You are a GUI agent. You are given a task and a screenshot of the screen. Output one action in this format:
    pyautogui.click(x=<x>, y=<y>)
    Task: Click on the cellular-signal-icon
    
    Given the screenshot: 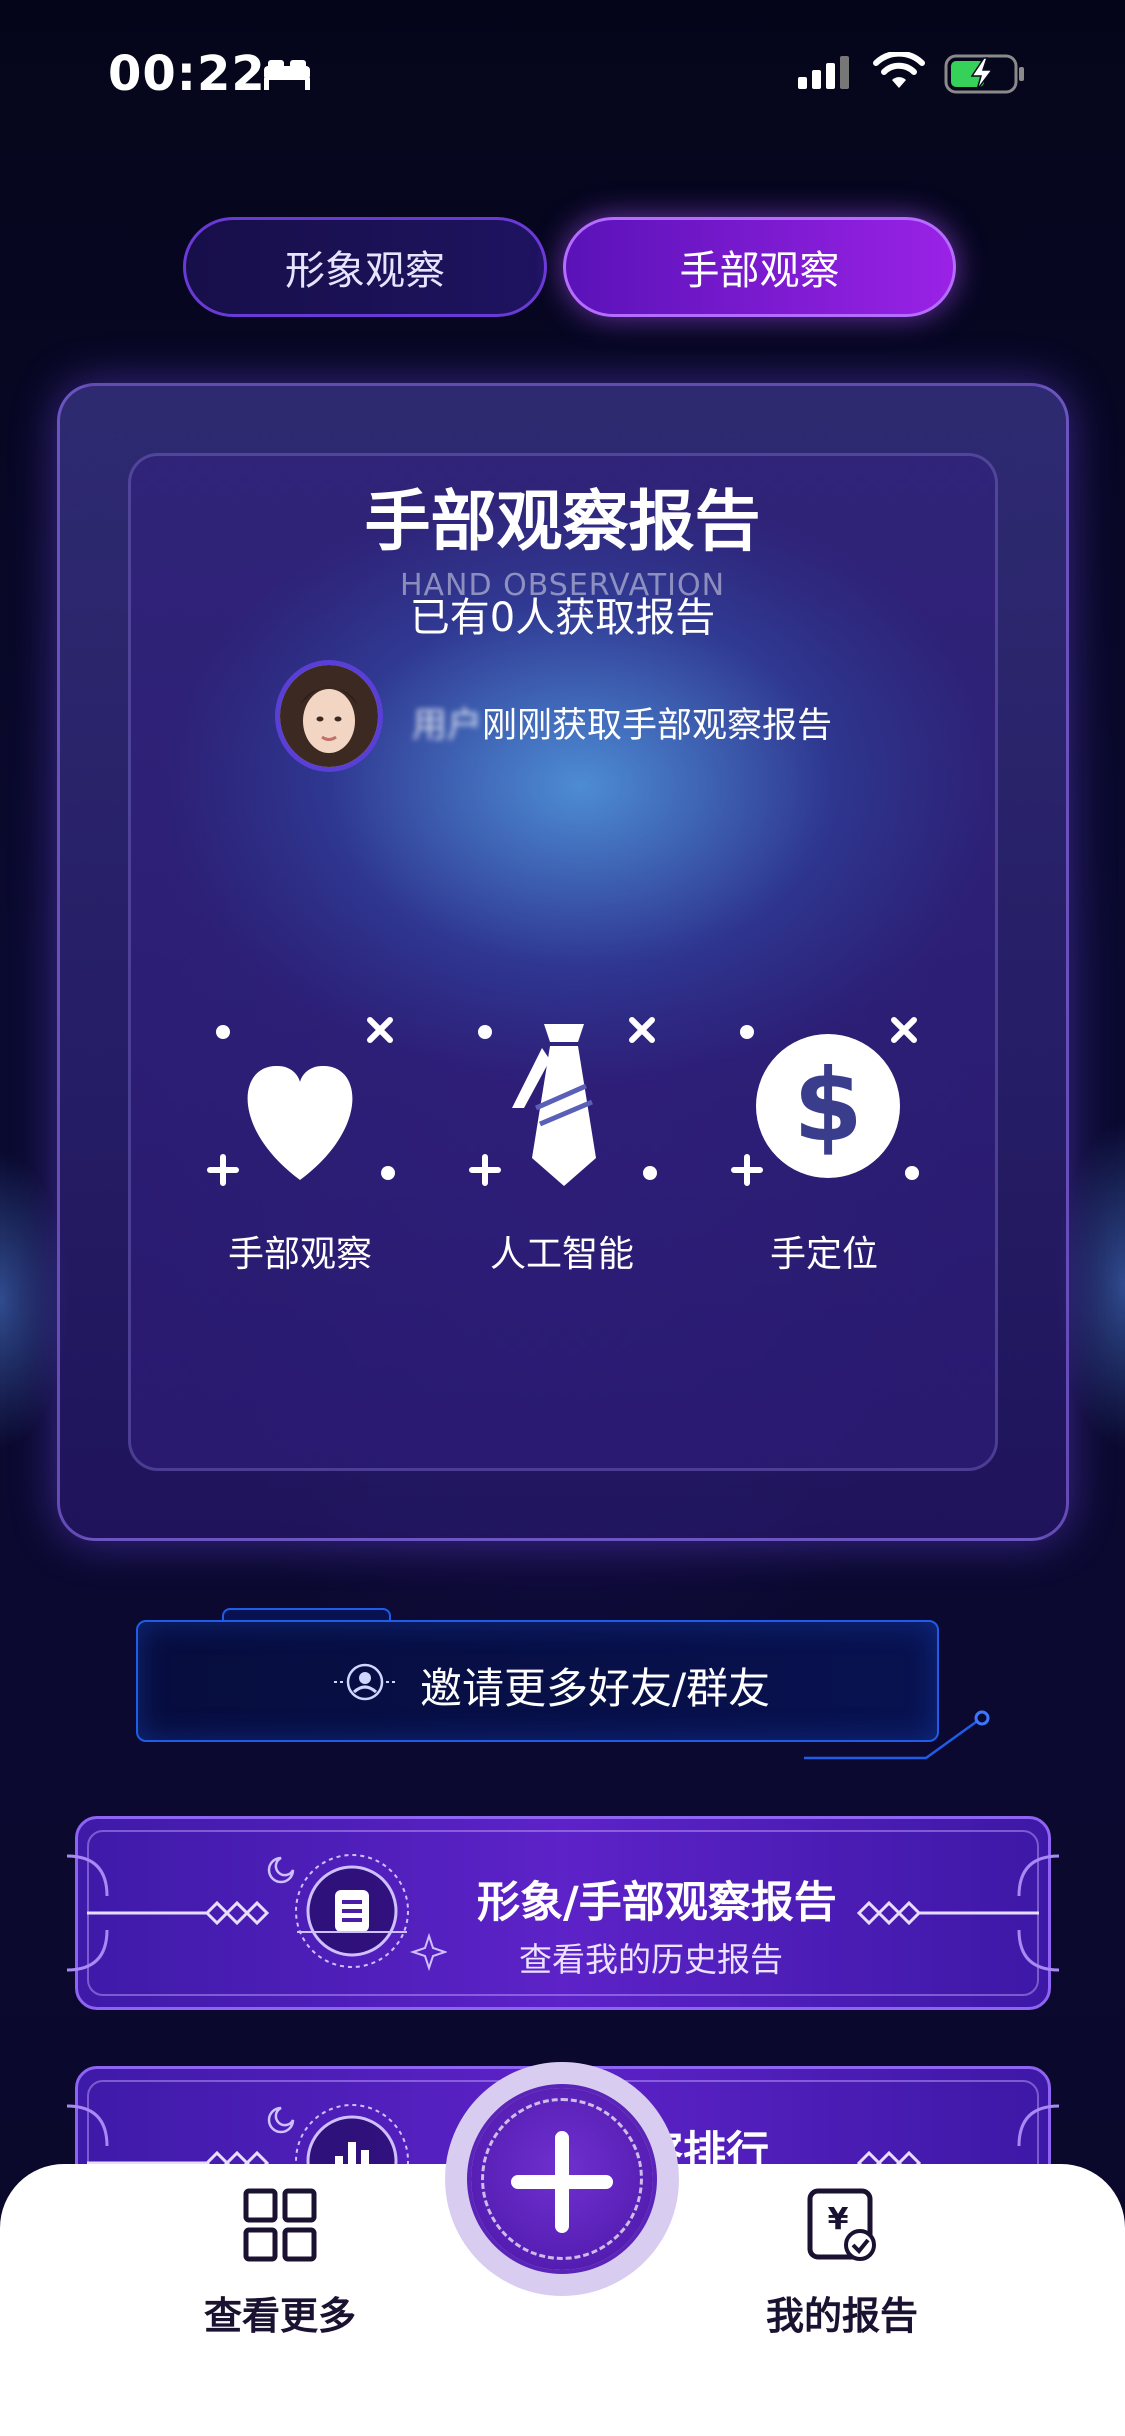 What is the action you would take?
    pyautogui.click(x=823, y=72)
    